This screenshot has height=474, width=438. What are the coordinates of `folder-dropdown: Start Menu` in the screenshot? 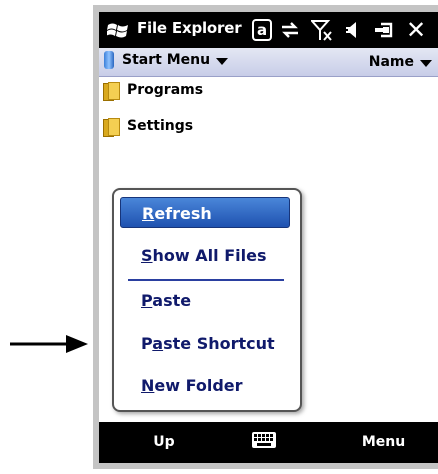 It's located at (166, 60).